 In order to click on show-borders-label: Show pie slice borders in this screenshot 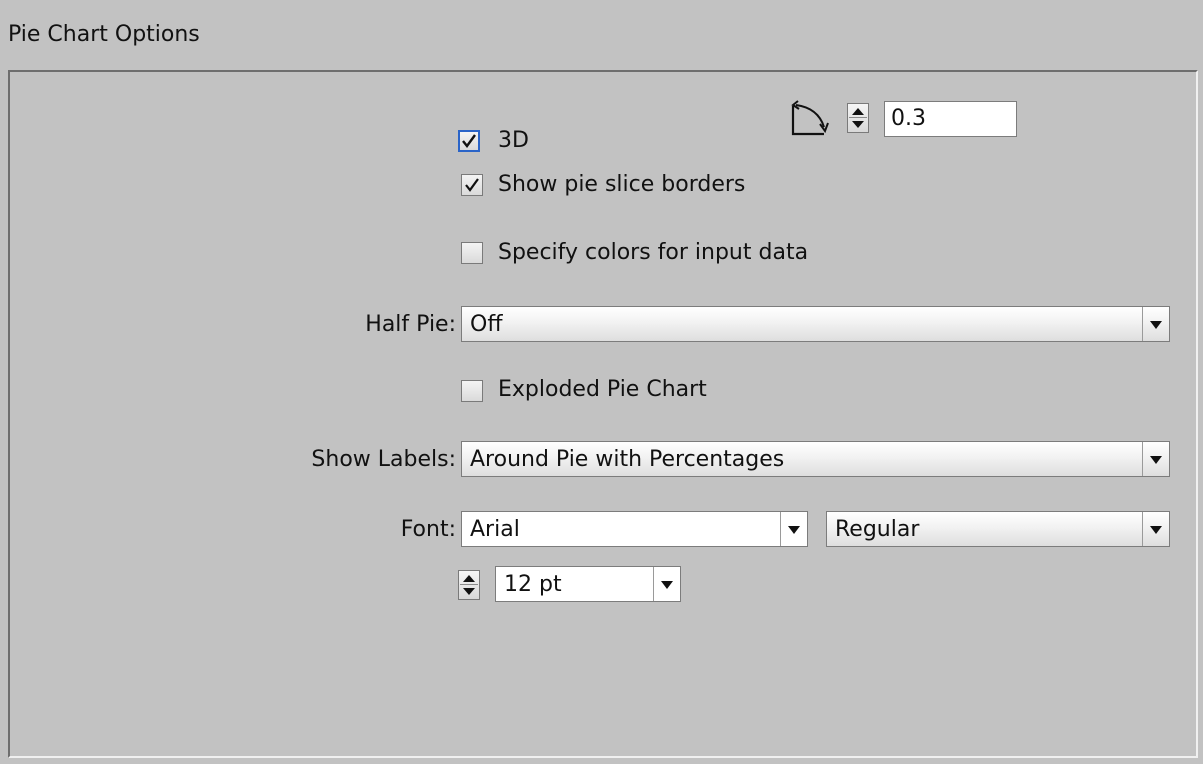, I will do `click(622, 184)`.